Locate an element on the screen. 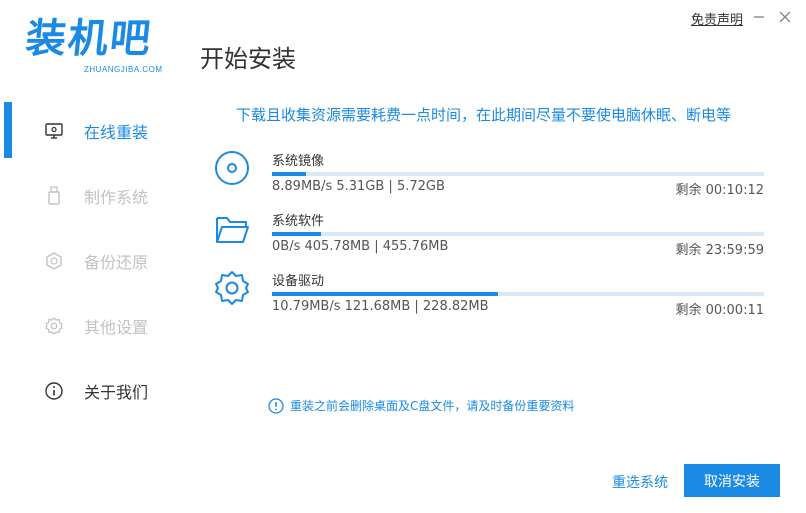  monitor-icon is located at coordinates (54, 131).